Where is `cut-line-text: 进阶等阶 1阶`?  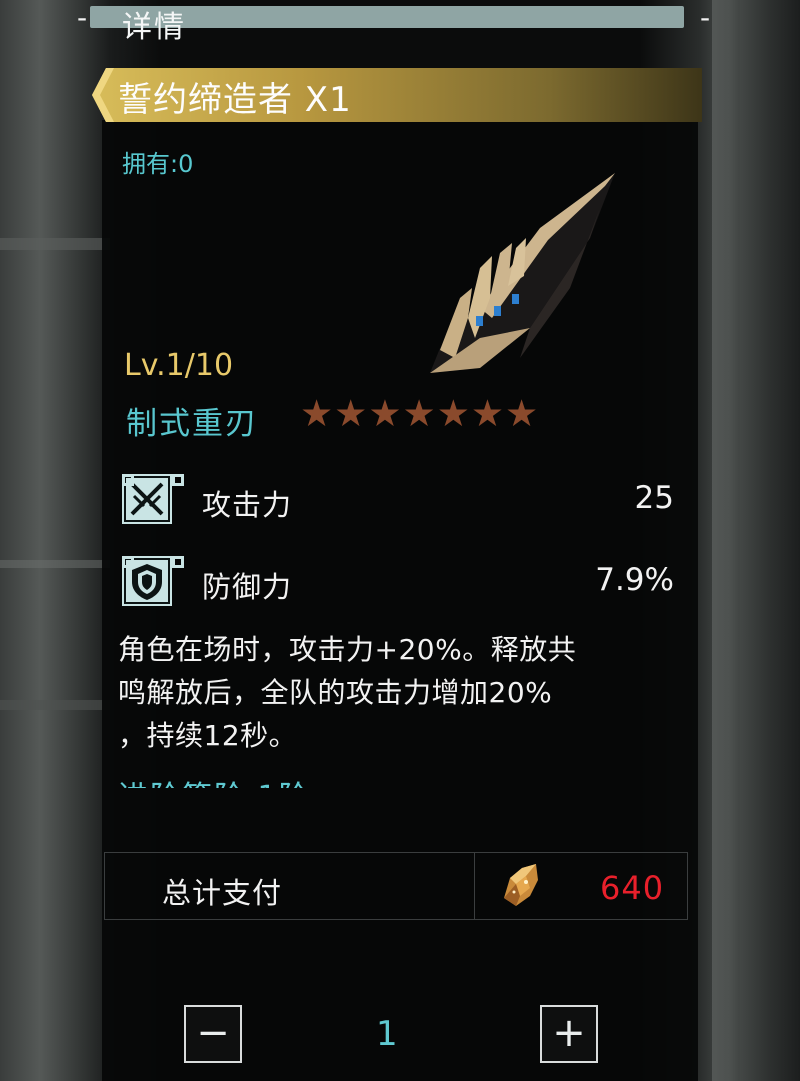 cut-line-text: 进阶等阶 1阶 is located at coordinates (214, 780).